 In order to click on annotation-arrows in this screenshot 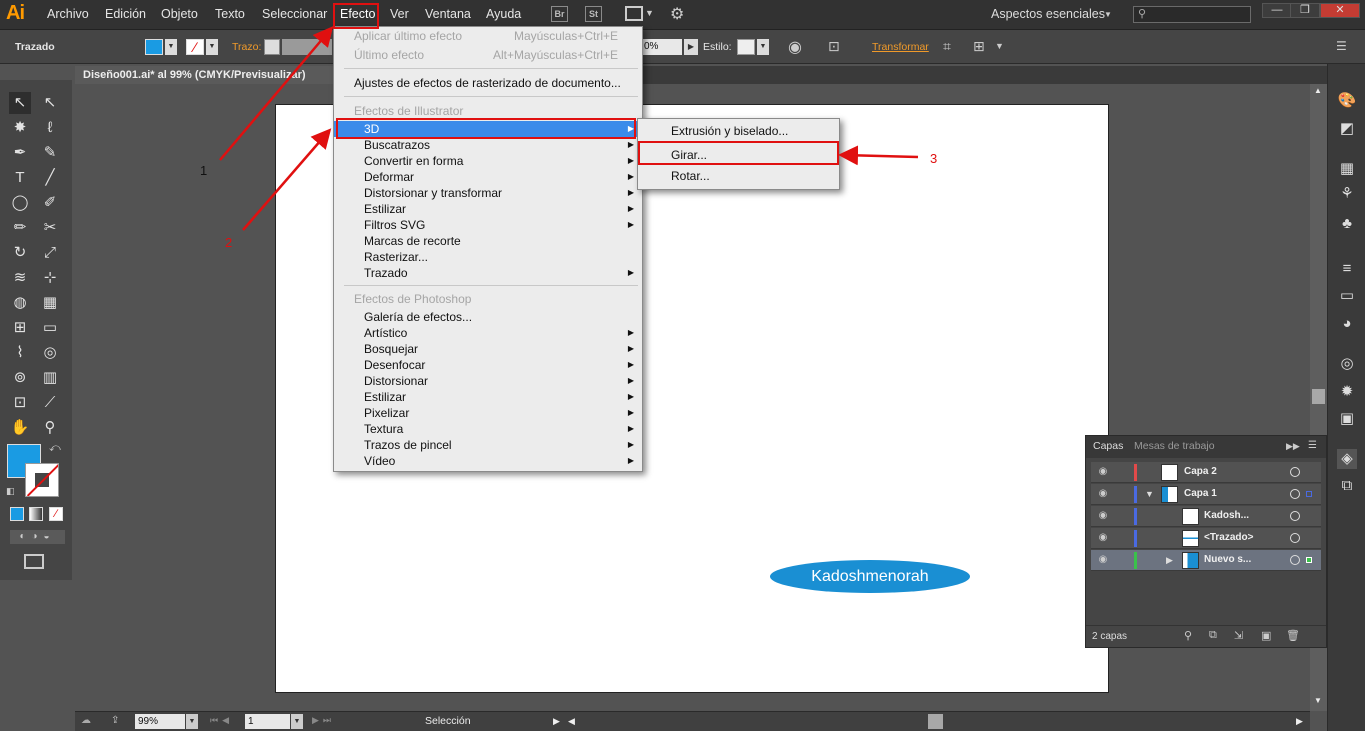, I will do `click(569, 128)`.